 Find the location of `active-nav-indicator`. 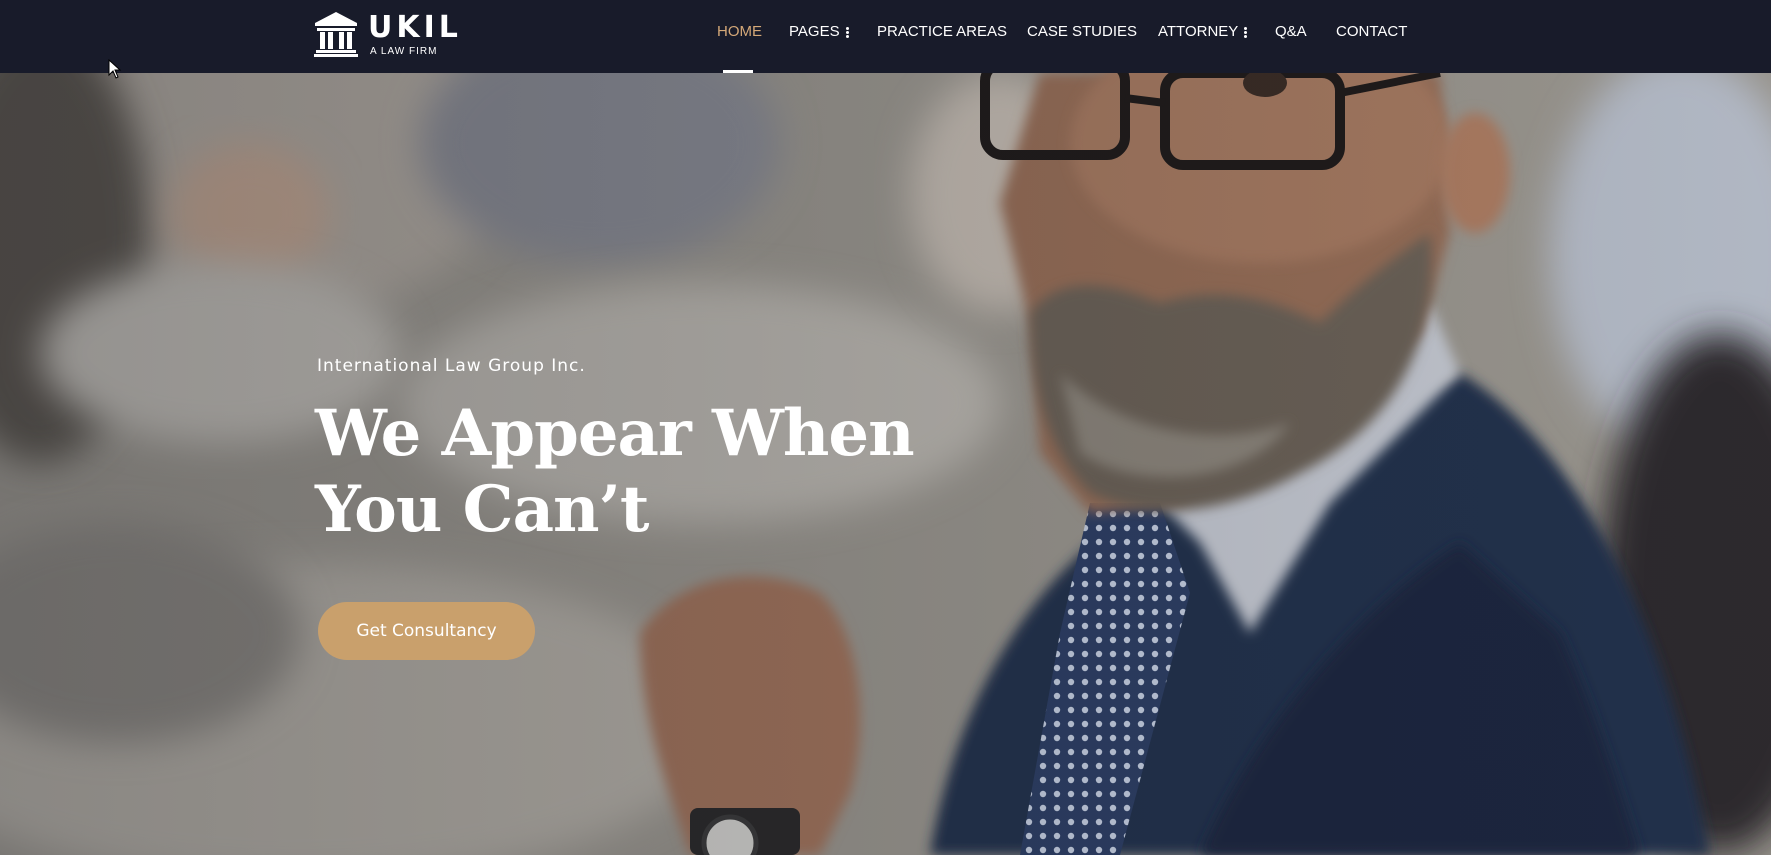

active-nav-indicator is located at coordinates (738, 71).